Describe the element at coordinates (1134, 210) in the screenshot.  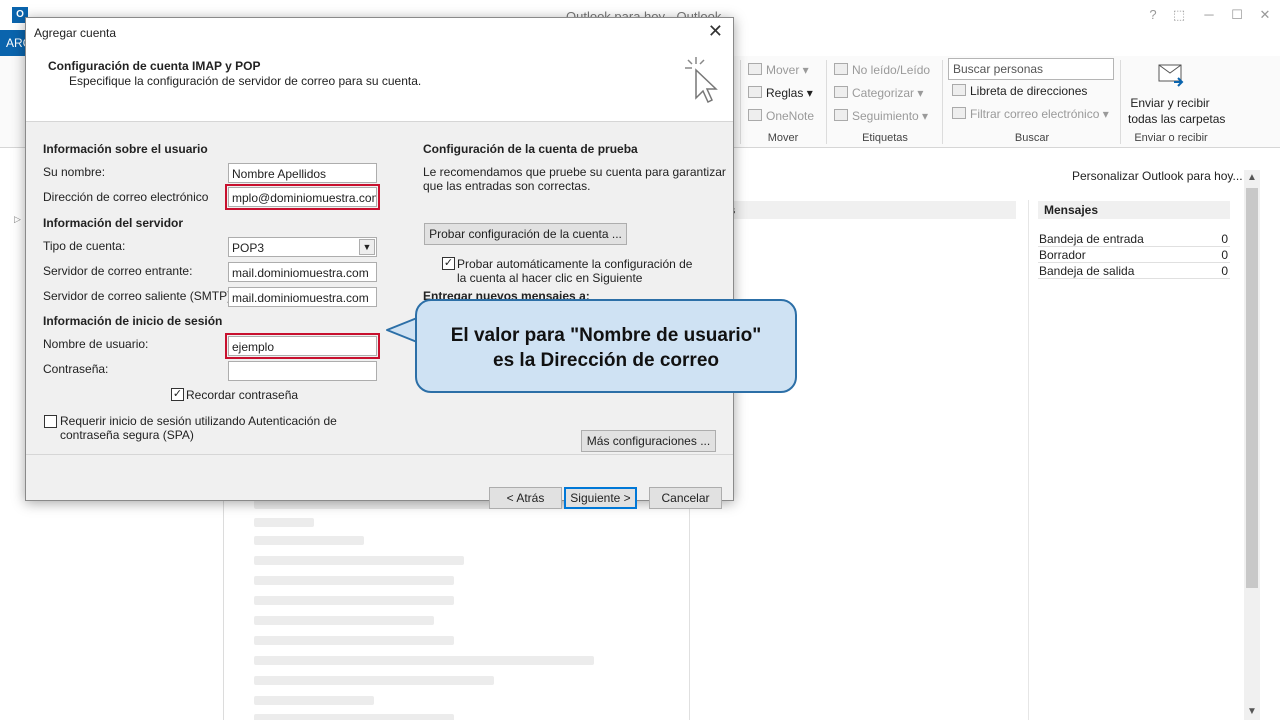
I see `messages-header: Mensajes` at that location.